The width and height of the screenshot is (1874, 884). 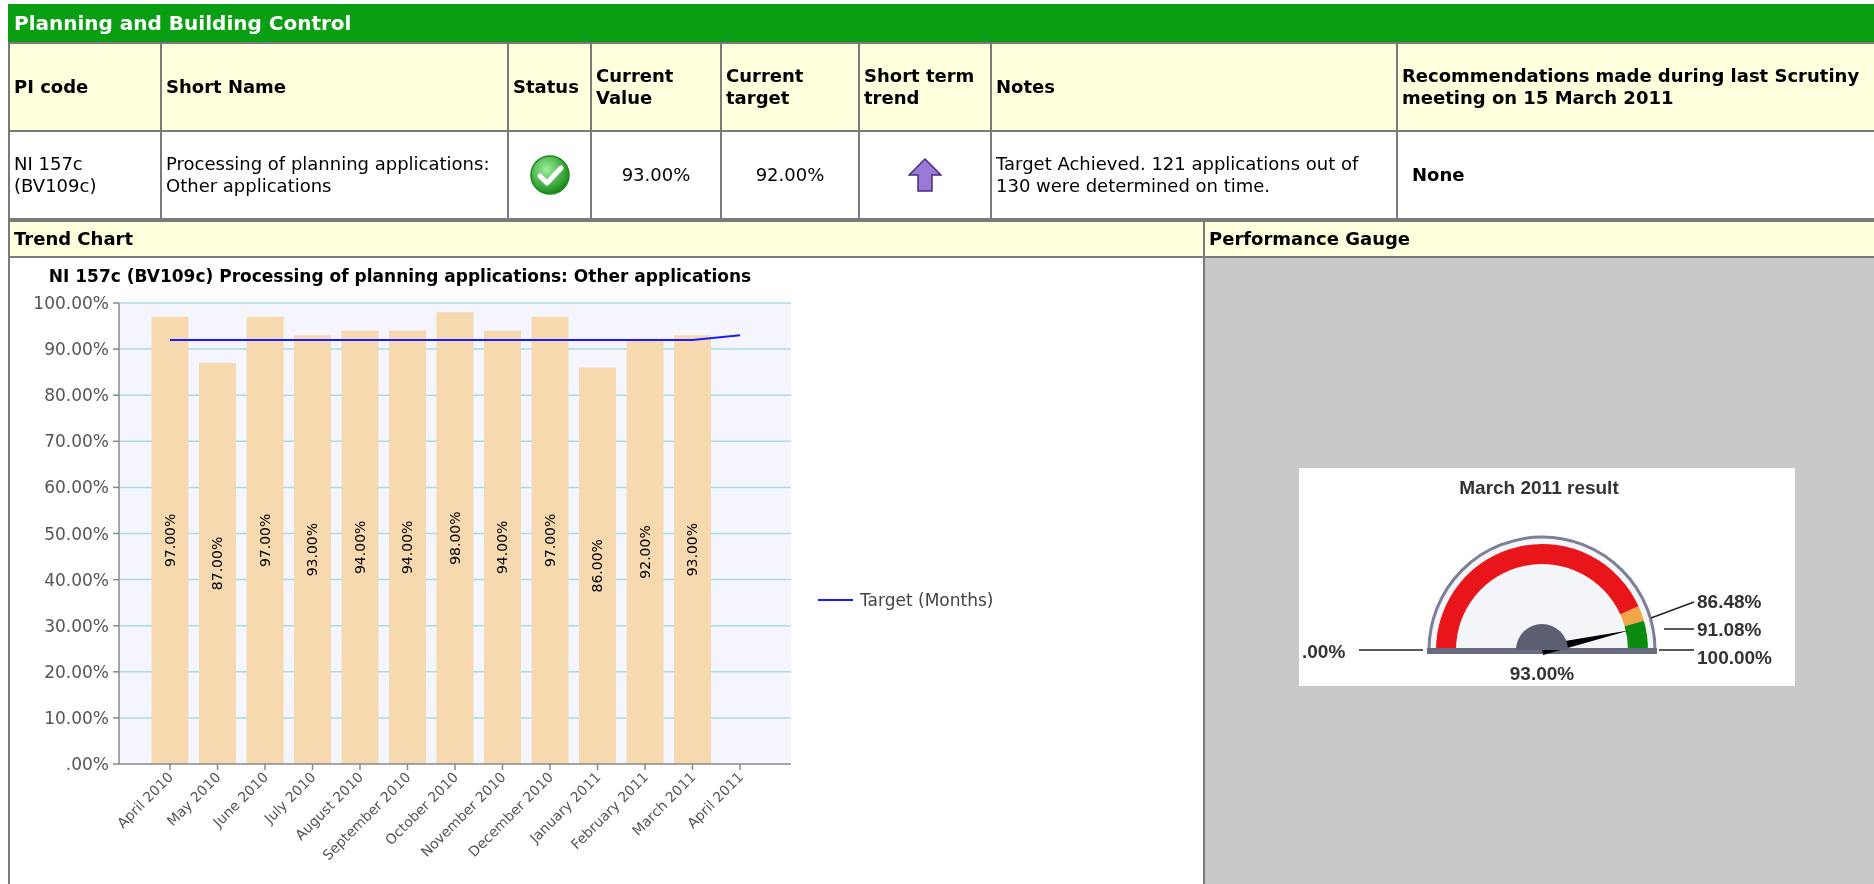 I want to click on gauge-title: March 2011 result, so click(x=1538, y=487).